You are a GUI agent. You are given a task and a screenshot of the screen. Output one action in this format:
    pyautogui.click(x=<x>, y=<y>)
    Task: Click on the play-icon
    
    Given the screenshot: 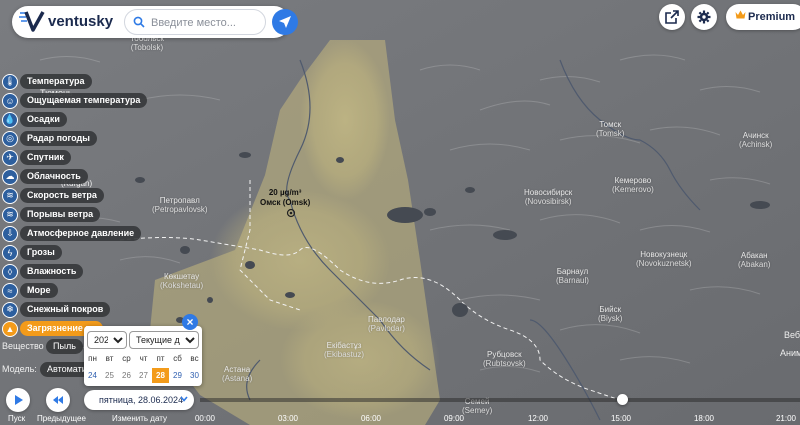 What is the action you would take?
    pyautogui.click(x=19, y=400)
    